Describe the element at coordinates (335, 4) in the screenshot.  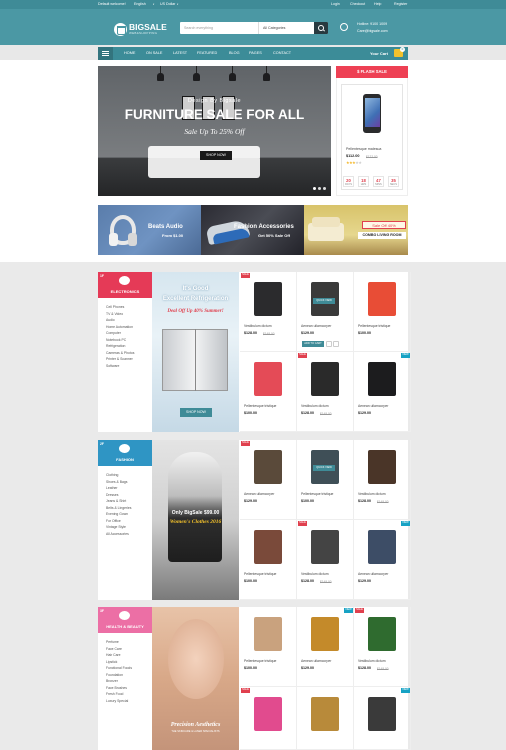
I see `login-link: Login` at that location.